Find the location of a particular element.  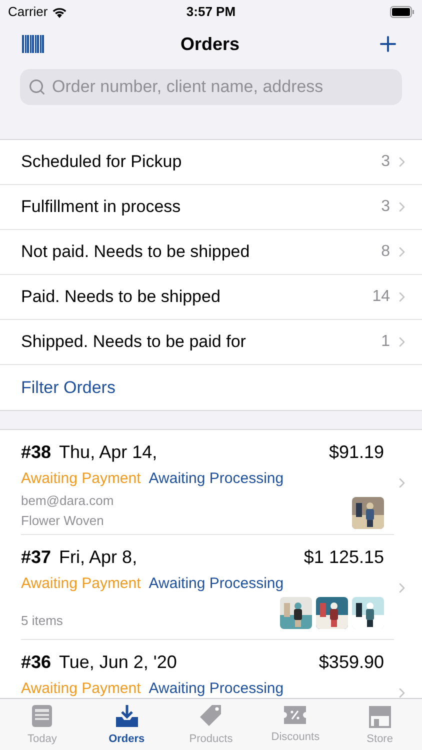

order-number: #37 is located at coordinates (36, 557).